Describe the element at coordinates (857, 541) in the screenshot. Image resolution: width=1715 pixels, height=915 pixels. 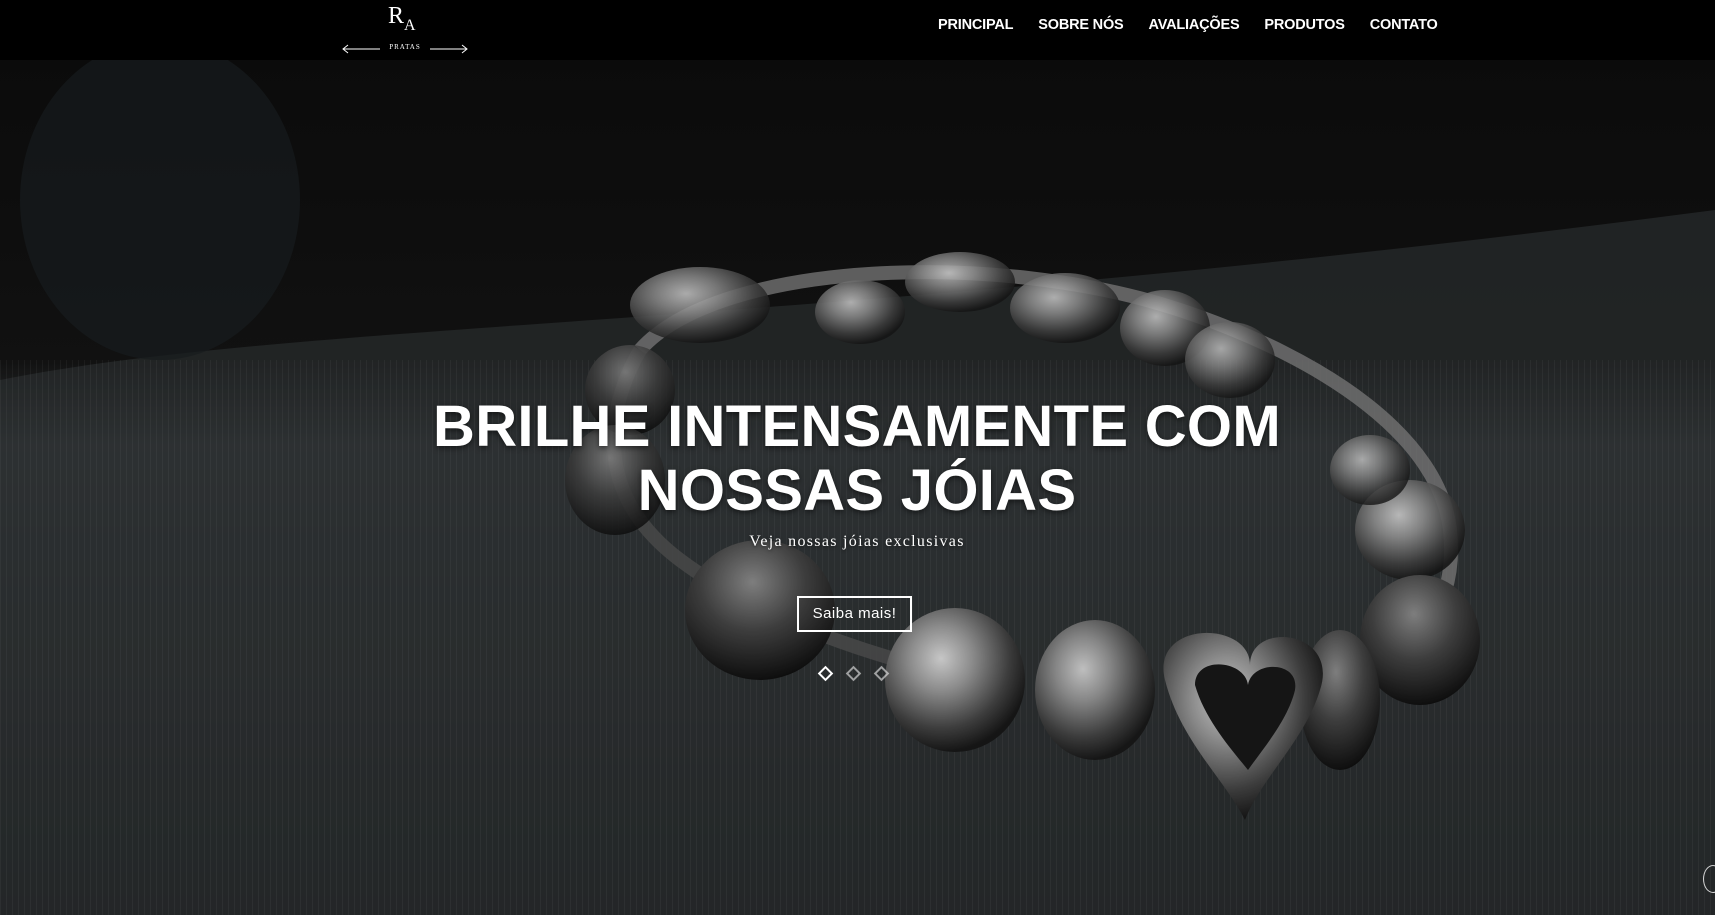
I see `hero-subtitle: Veja nossas jóias exclusivas` at that location.